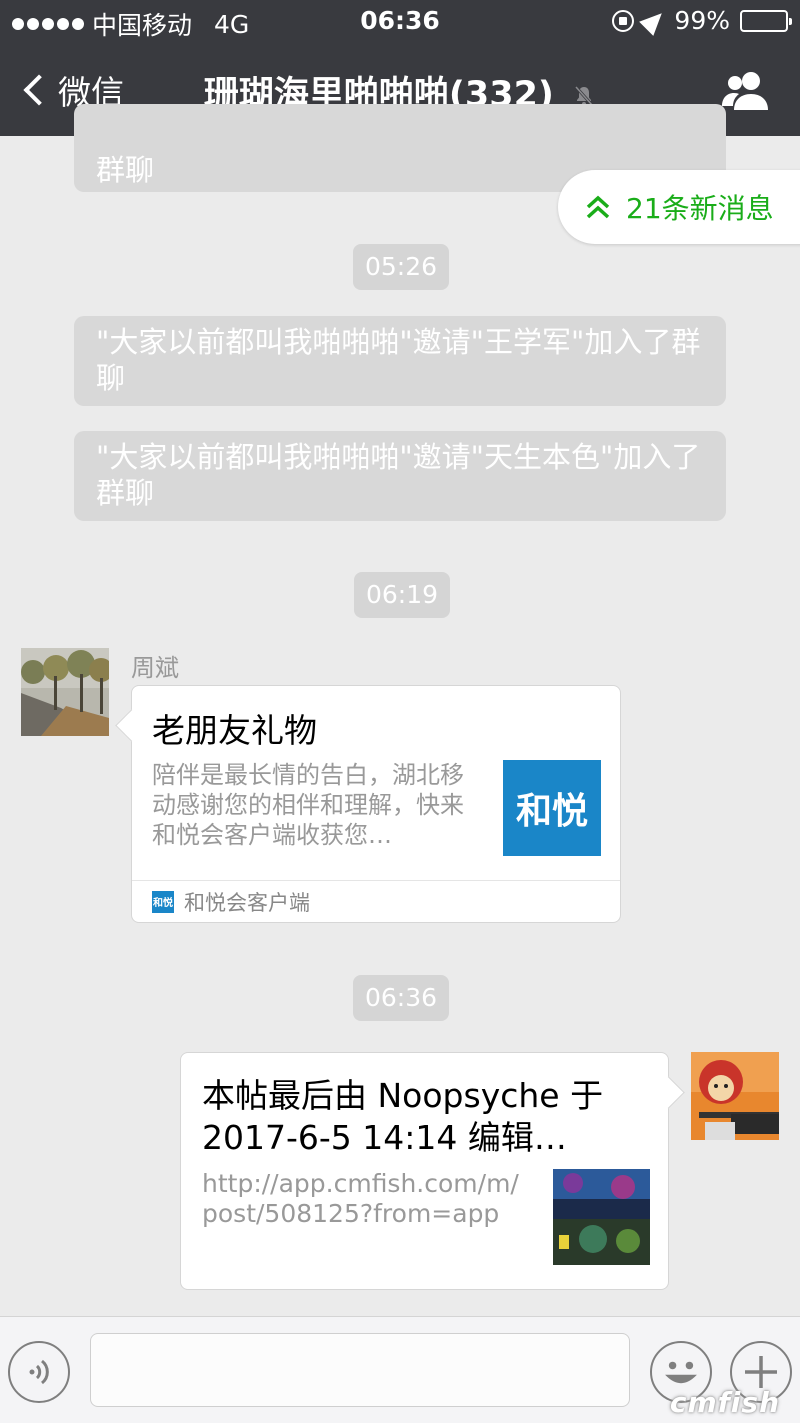 This screenshot has width=800, height=1423. What do you see at coordinates (125, 170) in the screenshot?
I see `system-message-text: 群聊` at bounding box center [125, 170].